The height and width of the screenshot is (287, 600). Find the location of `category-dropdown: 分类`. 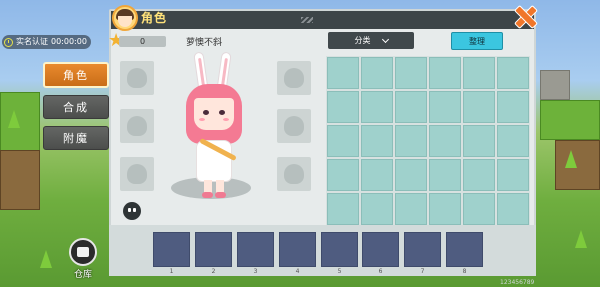

category-dropdown: 分类 is located at coordinates (371, 40).